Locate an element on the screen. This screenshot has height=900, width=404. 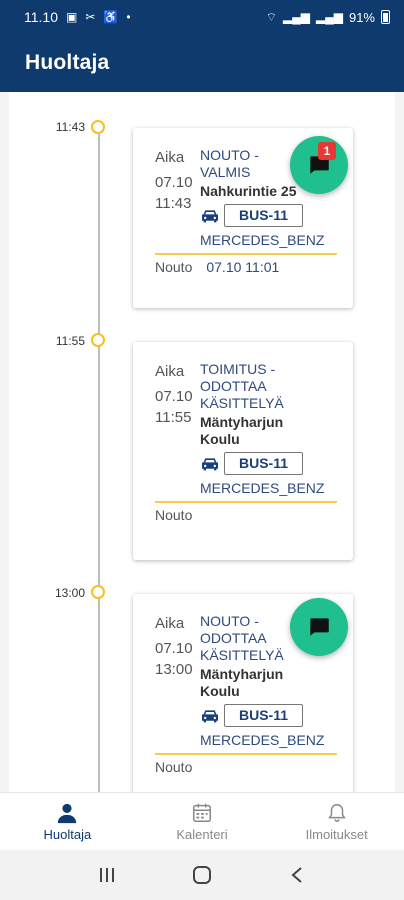
system-navigation-bar is located at coordinates (202, 875).